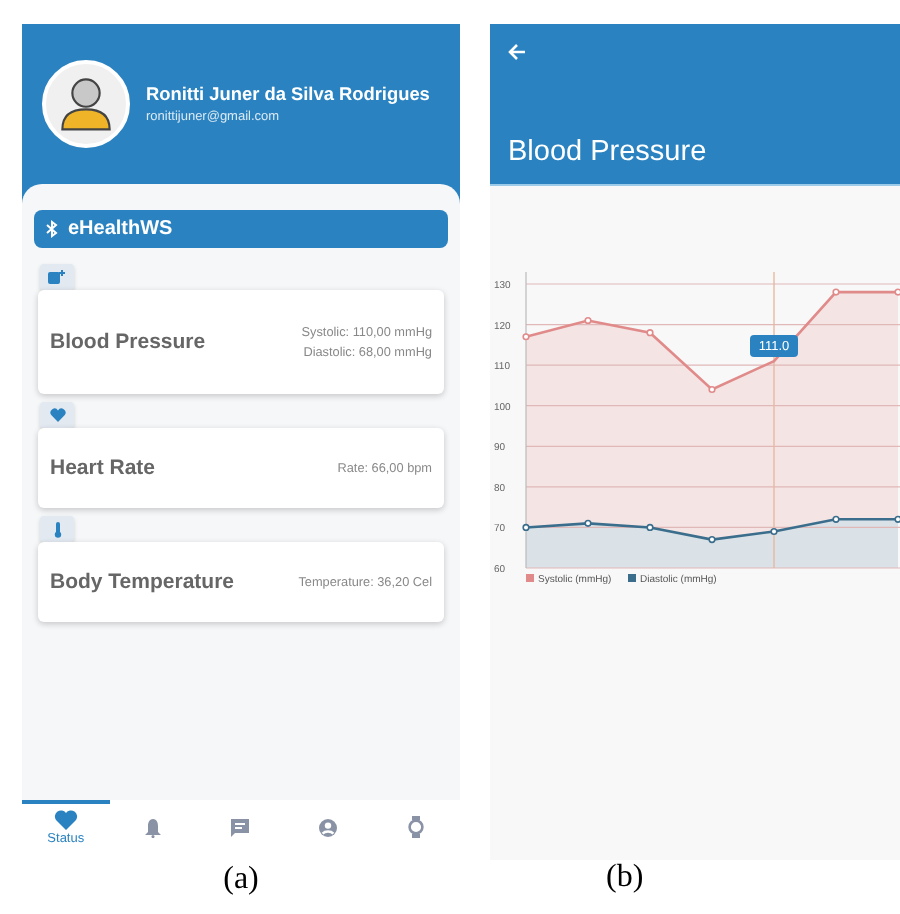 This screenshot has height=914, width=900. Describe the element at coordinates (142, 582) in the screenshot. I see `metric-title: Body Temperature` at that location.